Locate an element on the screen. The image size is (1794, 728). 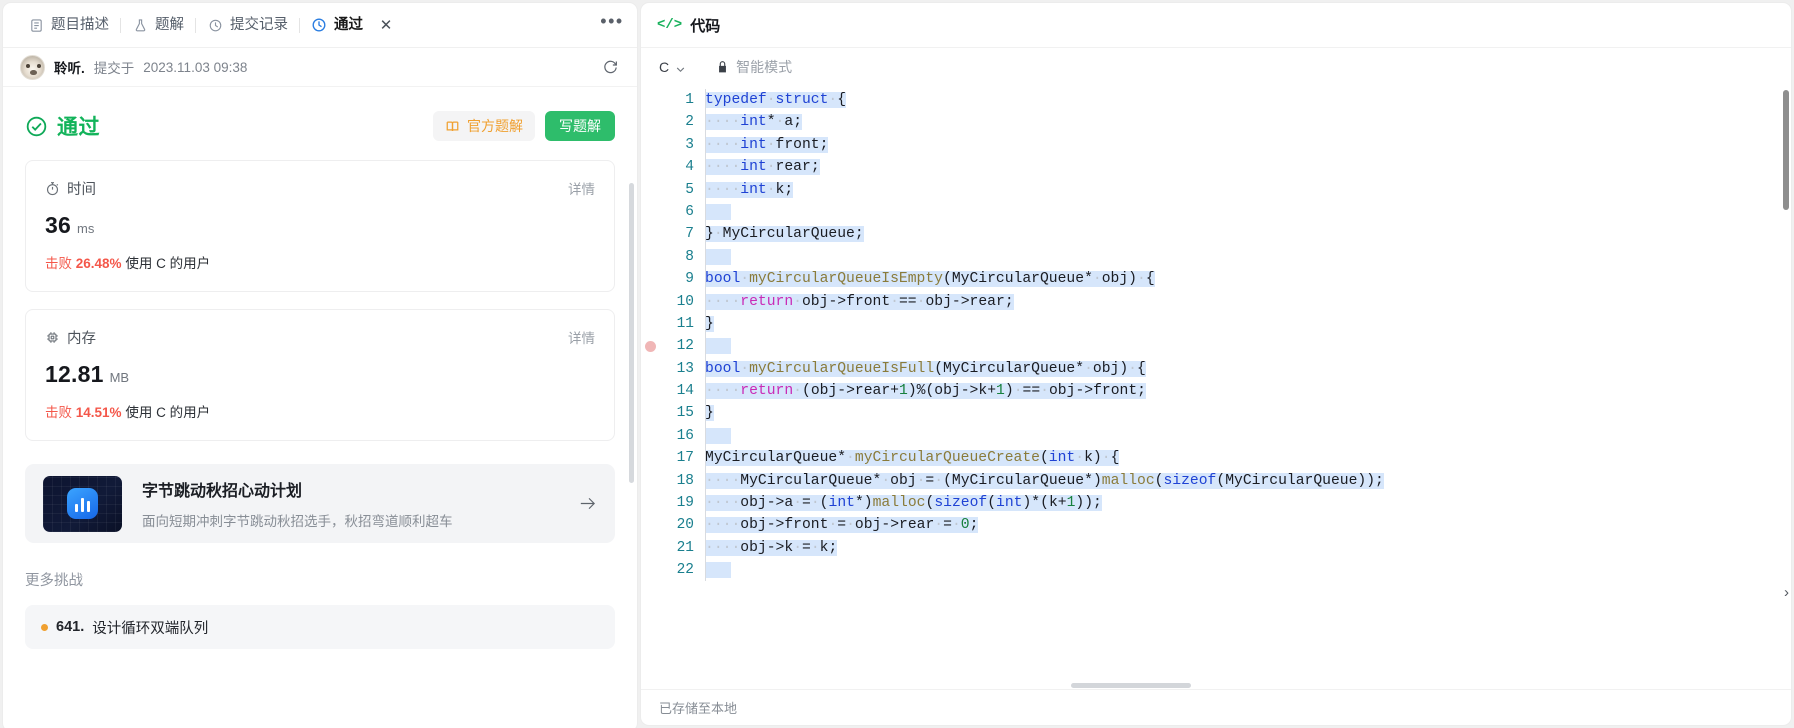
submission-timestamp: 2023.11.03 09:38 is located at coordinates (195, 67).